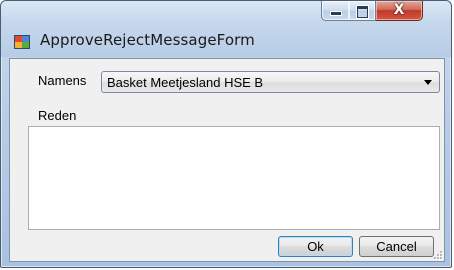 Image resolution: width=454 pixels, height=270 pixels. Describe the element at coordinates (62, 80) in the screenshot. I see `namens-label: Namens` at that location.